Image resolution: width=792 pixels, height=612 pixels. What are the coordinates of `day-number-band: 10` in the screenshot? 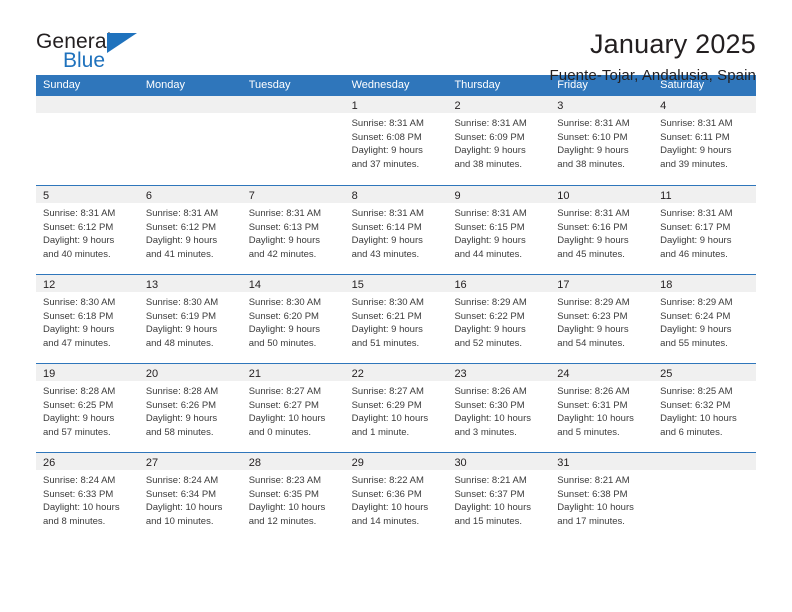 It's located at (602, 194).